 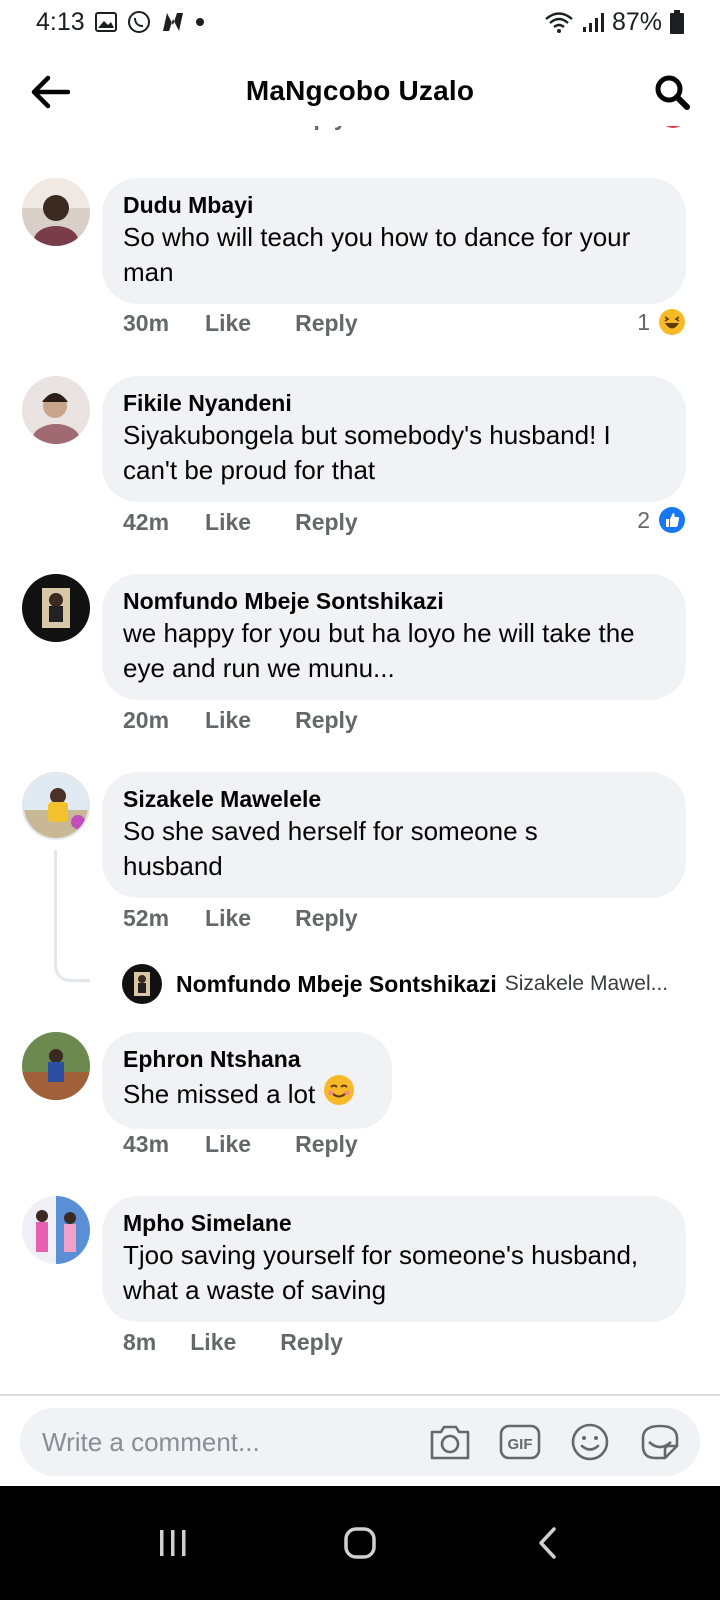 I want to click on comment-time: 30m, so click(x=146, y=323).